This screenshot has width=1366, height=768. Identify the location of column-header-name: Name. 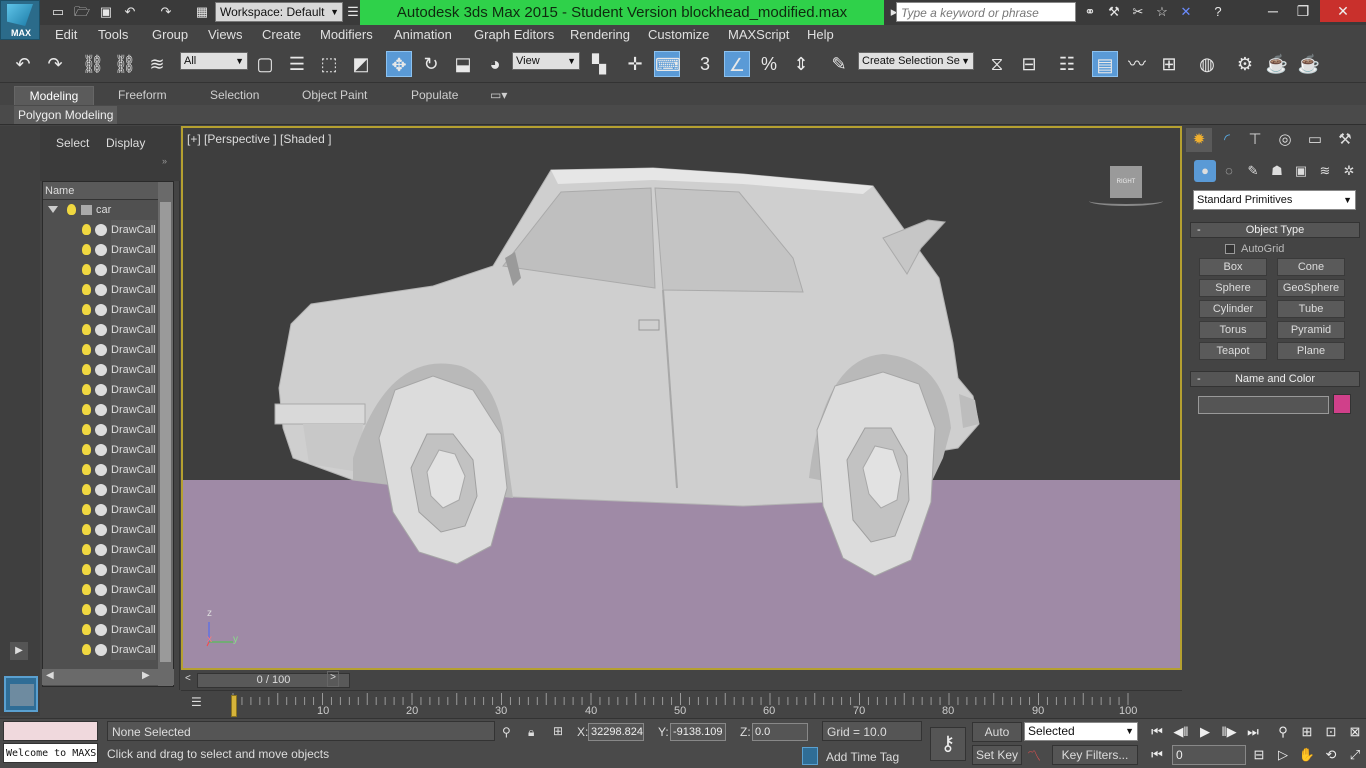
(108, 191).